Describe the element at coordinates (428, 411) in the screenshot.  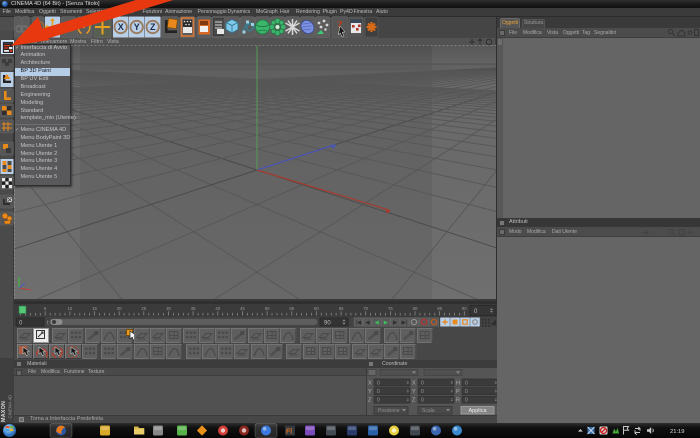
I see `svg-text: Scala` at that location.